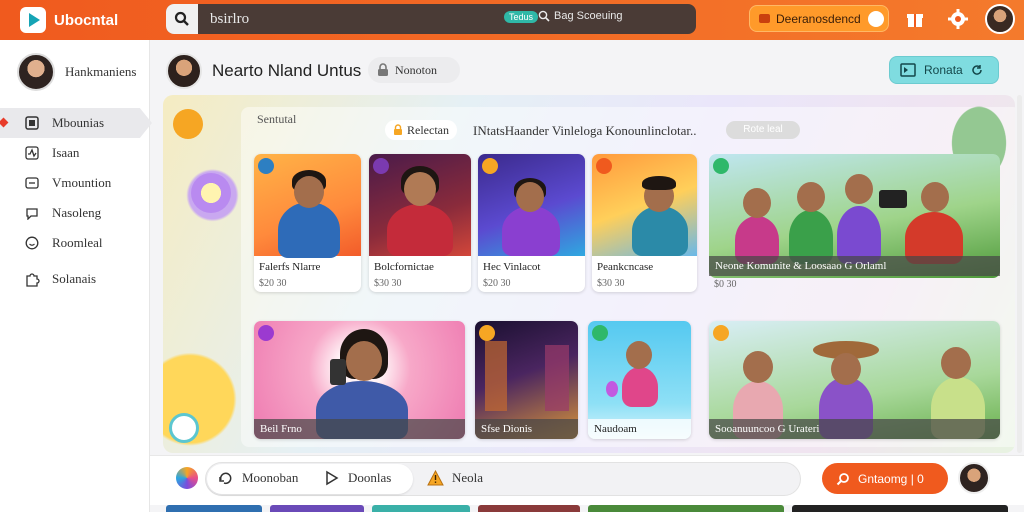  Describe the element at coordinates (33, 20) in the screenshot. I see `play-logo-icon` at that location.